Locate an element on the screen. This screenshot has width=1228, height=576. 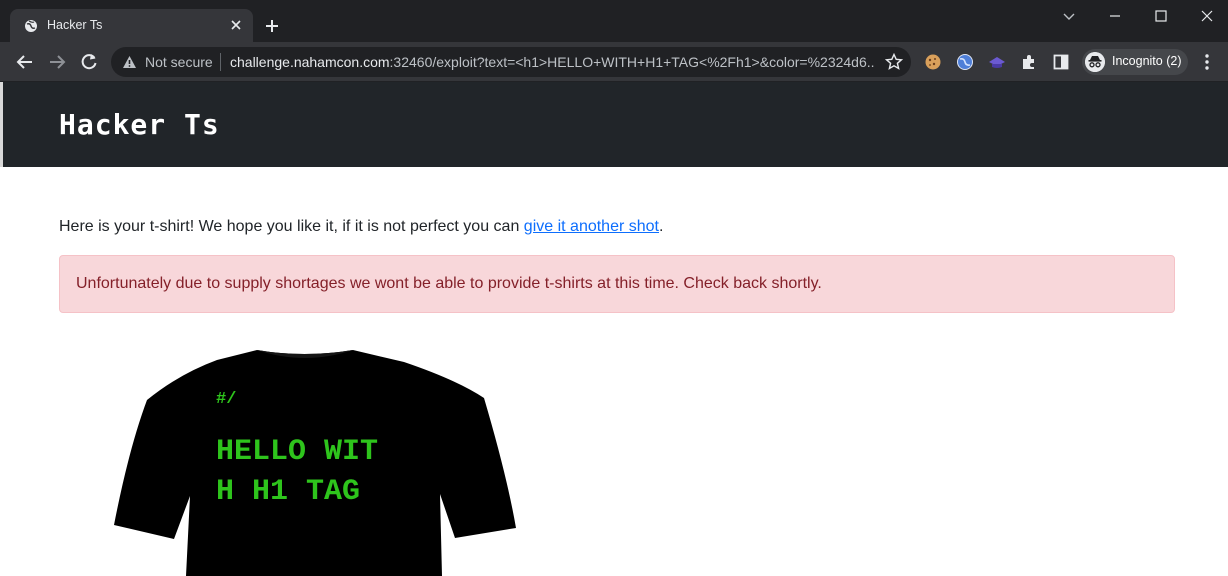
kebab-menu-icon is located at coordinates (1207, 62).